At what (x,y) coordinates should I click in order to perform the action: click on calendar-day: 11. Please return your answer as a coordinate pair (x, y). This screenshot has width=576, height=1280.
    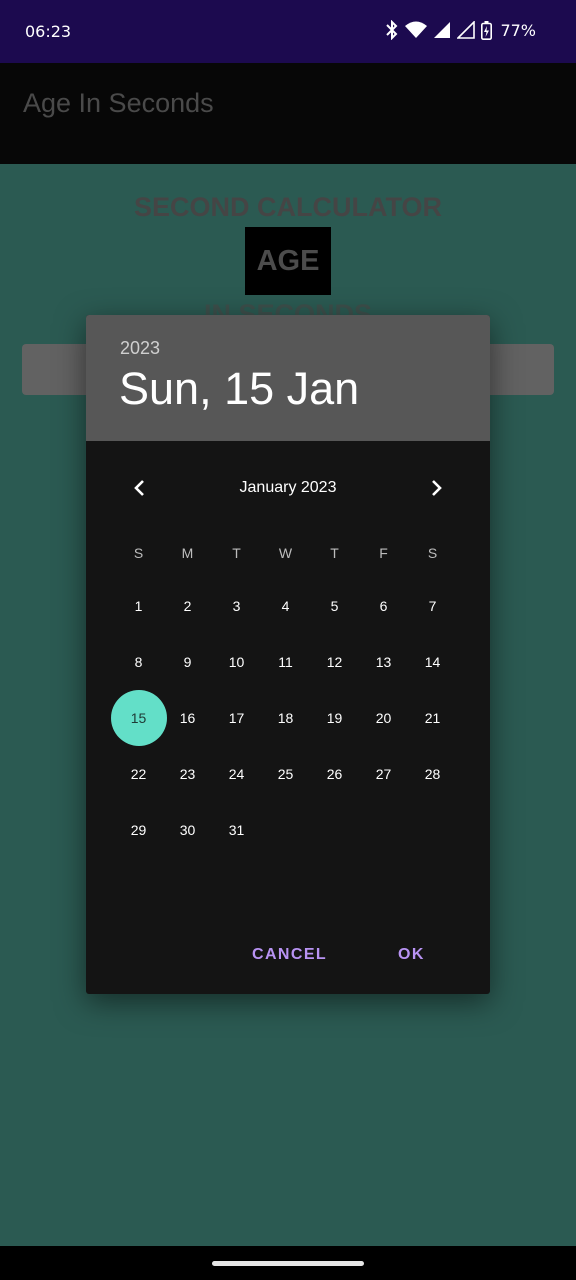
    Looking at the image, I should click on (285, 662).